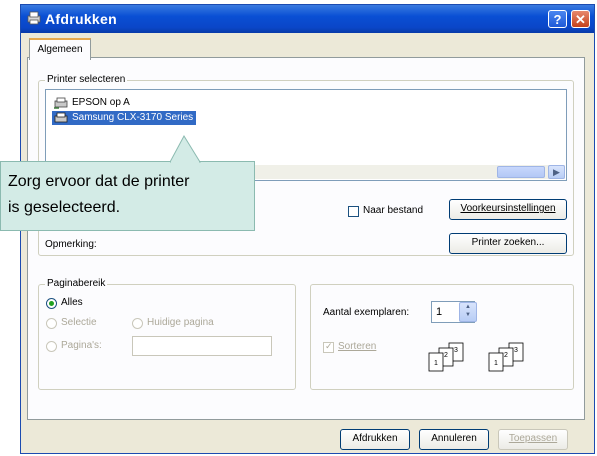  Describe the element at coordinates (71, 244) in the screenshot. I see `comment-label: Opmerking:` at that location.